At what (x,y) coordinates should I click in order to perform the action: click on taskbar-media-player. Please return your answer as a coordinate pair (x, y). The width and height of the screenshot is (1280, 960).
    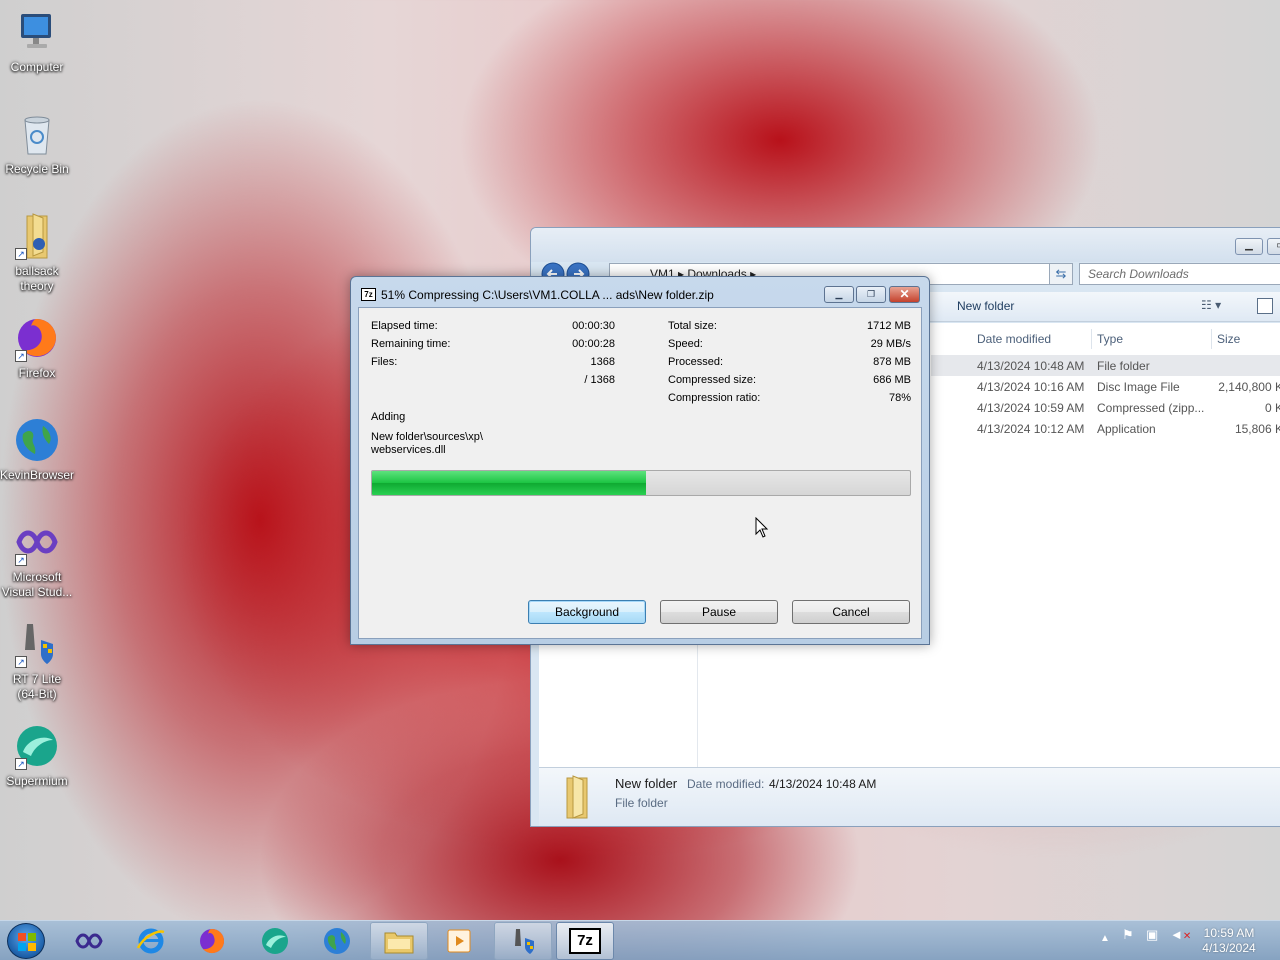
    Looking at the image, I should click on (459, 941).